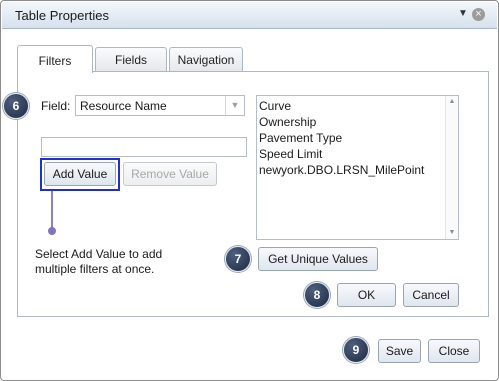  What do you see at coordinates (318, 259) in the screenshot?
I see `get-unique-values-button: Get Unique Values` at bounding box center [318, 259].